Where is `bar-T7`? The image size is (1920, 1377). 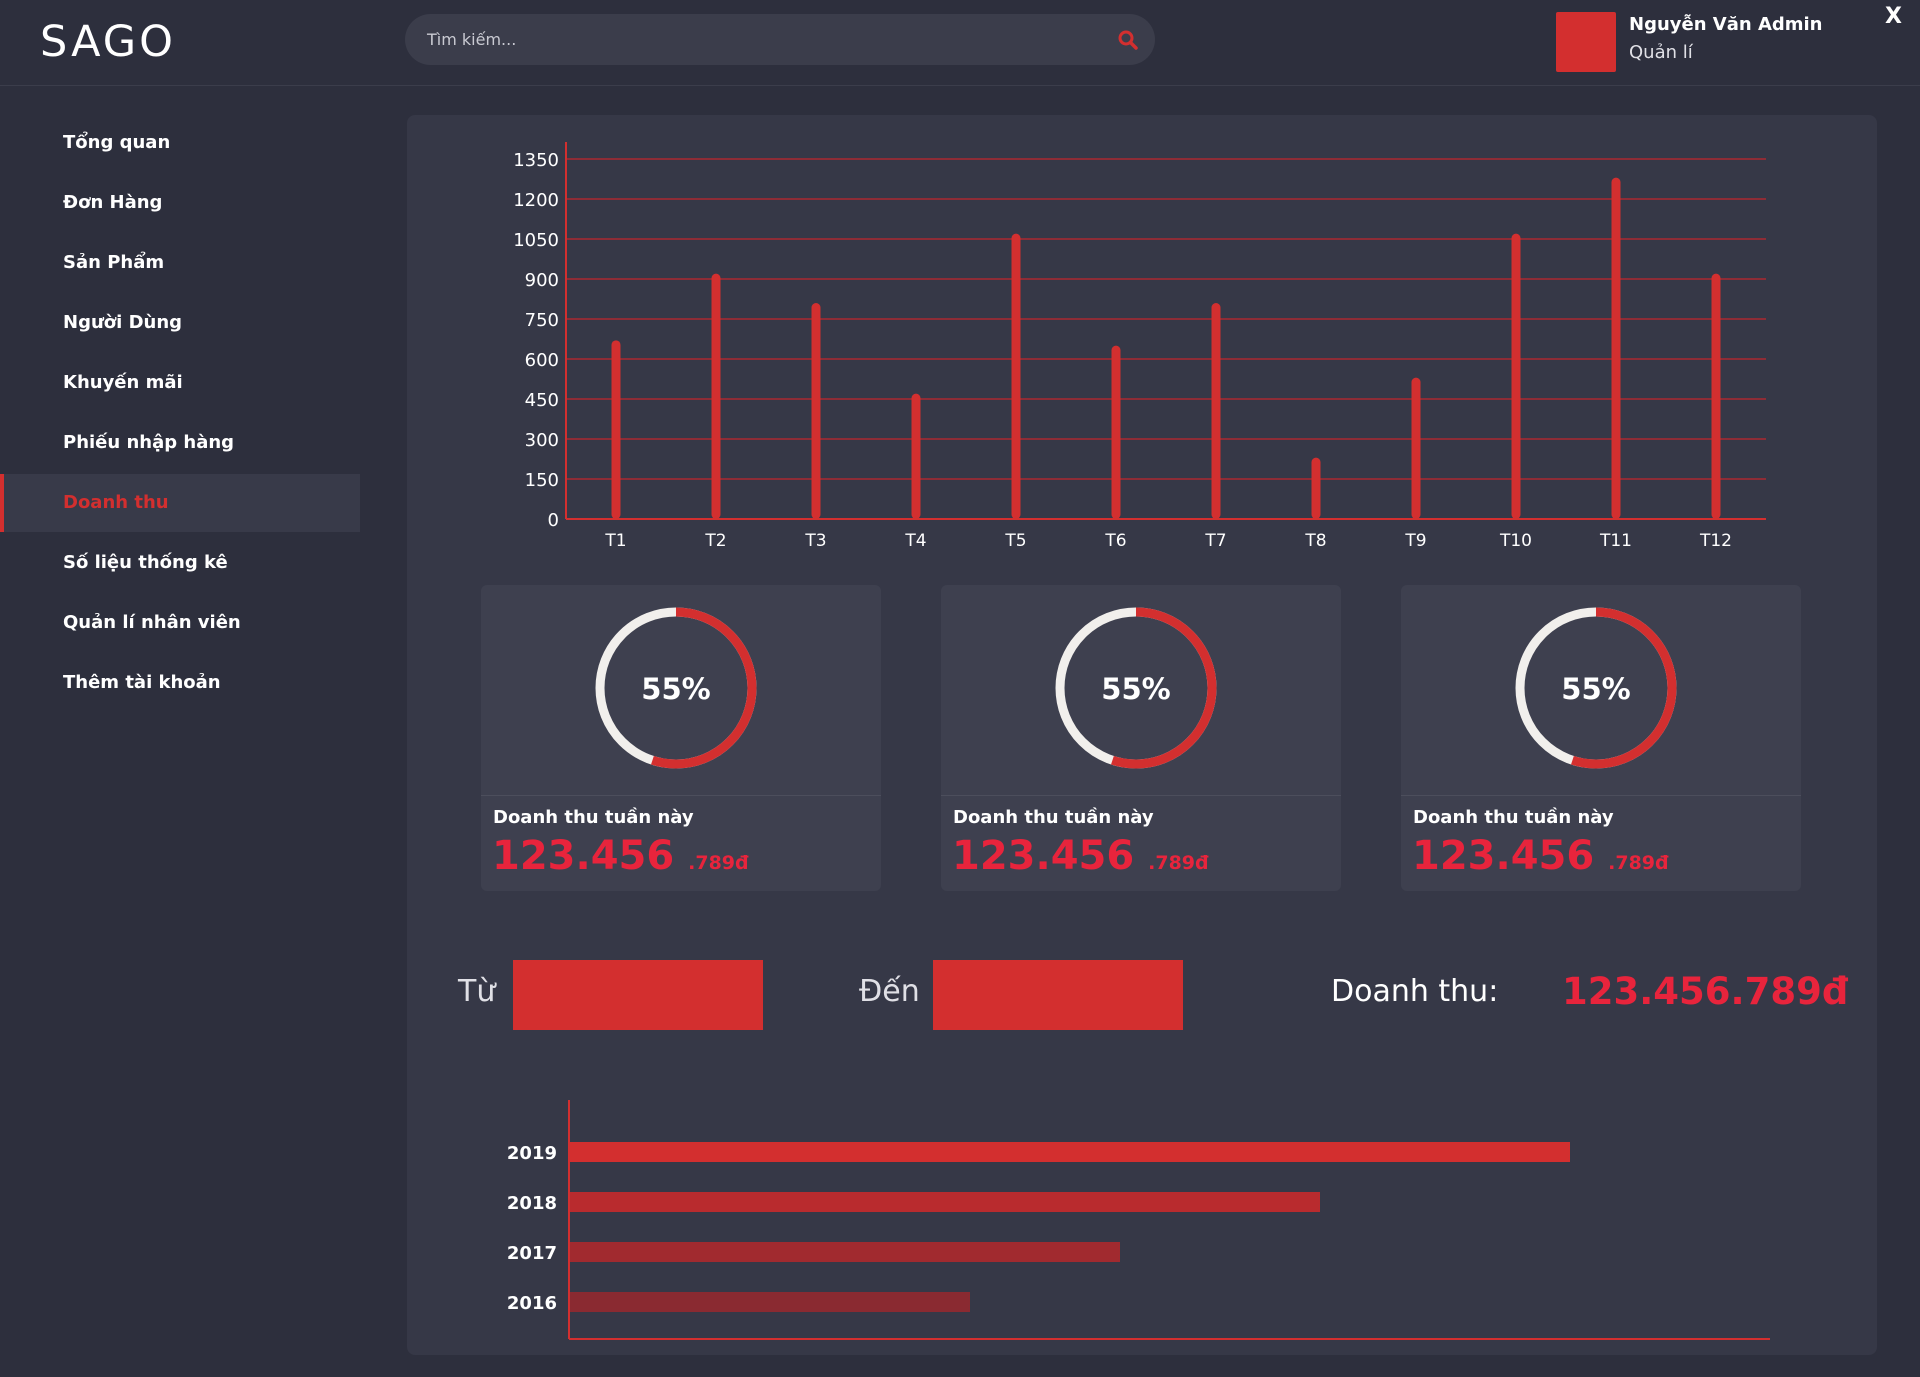 bar-T7 is located at coordinates (1216, 411).